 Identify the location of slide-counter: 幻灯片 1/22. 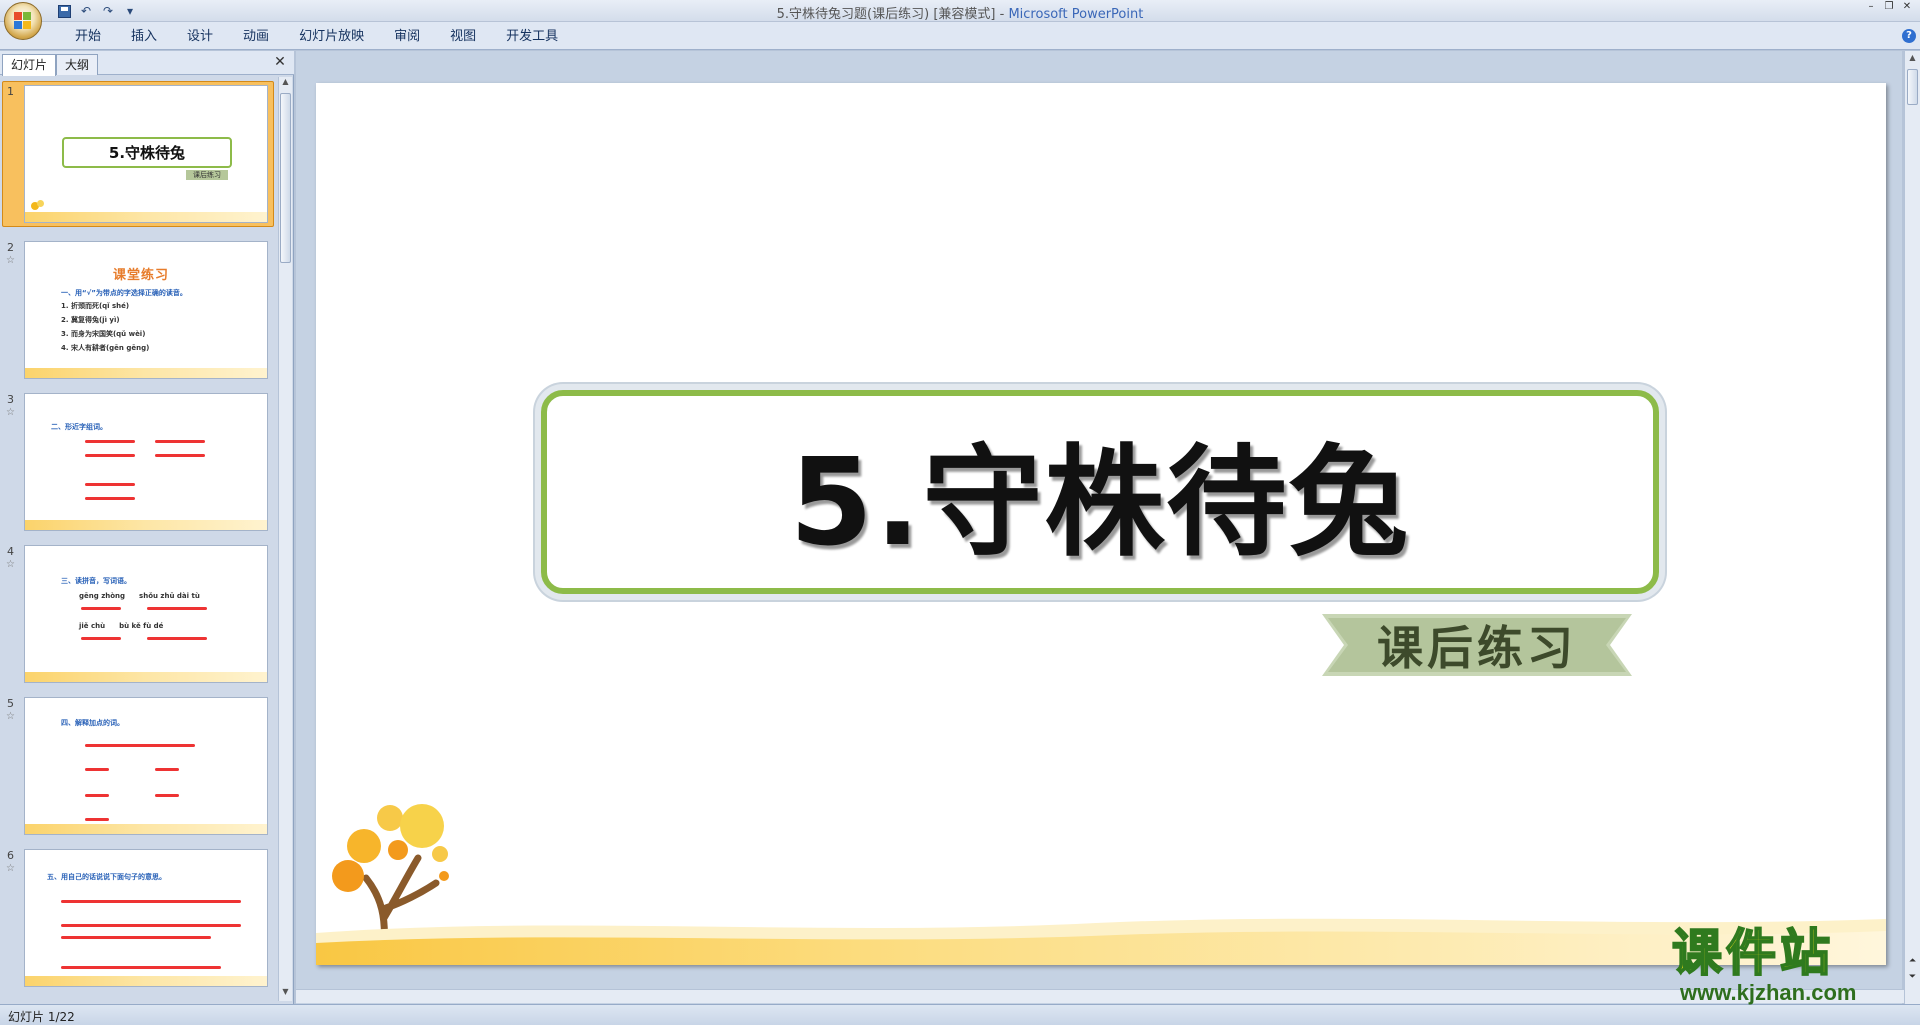
(41, 1017).